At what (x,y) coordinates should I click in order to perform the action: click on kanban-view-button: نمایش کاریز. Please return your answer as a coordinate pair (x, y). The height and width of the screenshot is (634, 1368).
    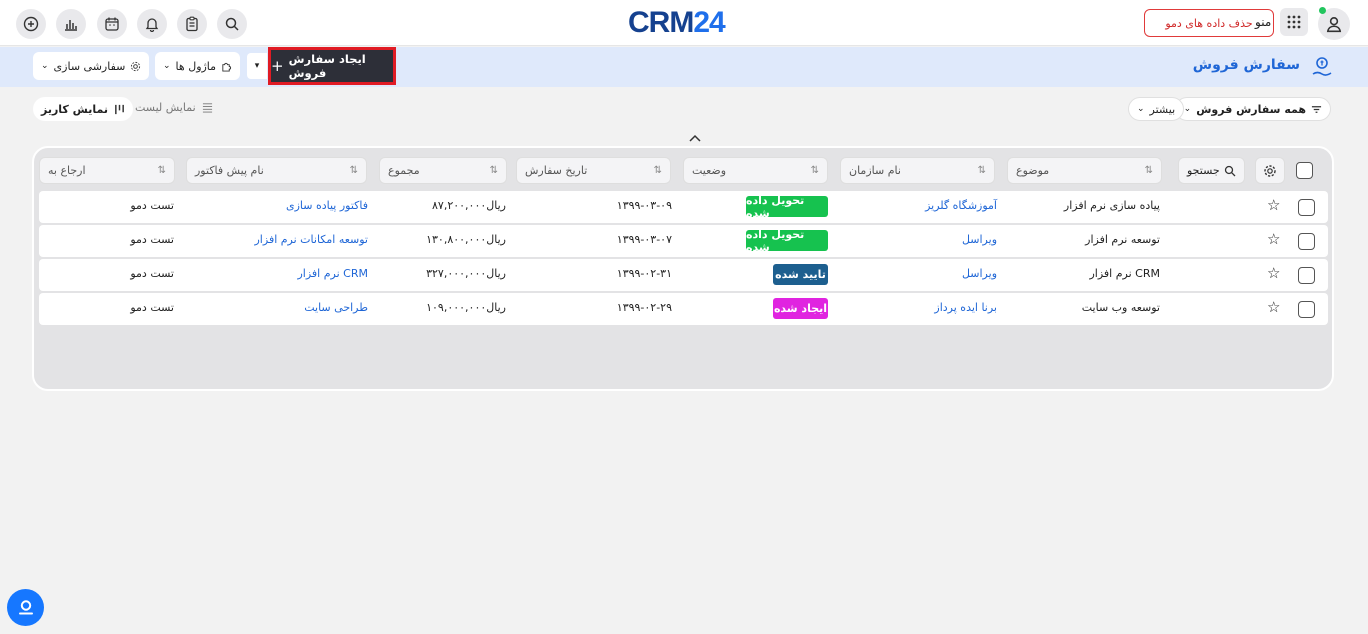
    Looking at the image, I should click on (83, 109).